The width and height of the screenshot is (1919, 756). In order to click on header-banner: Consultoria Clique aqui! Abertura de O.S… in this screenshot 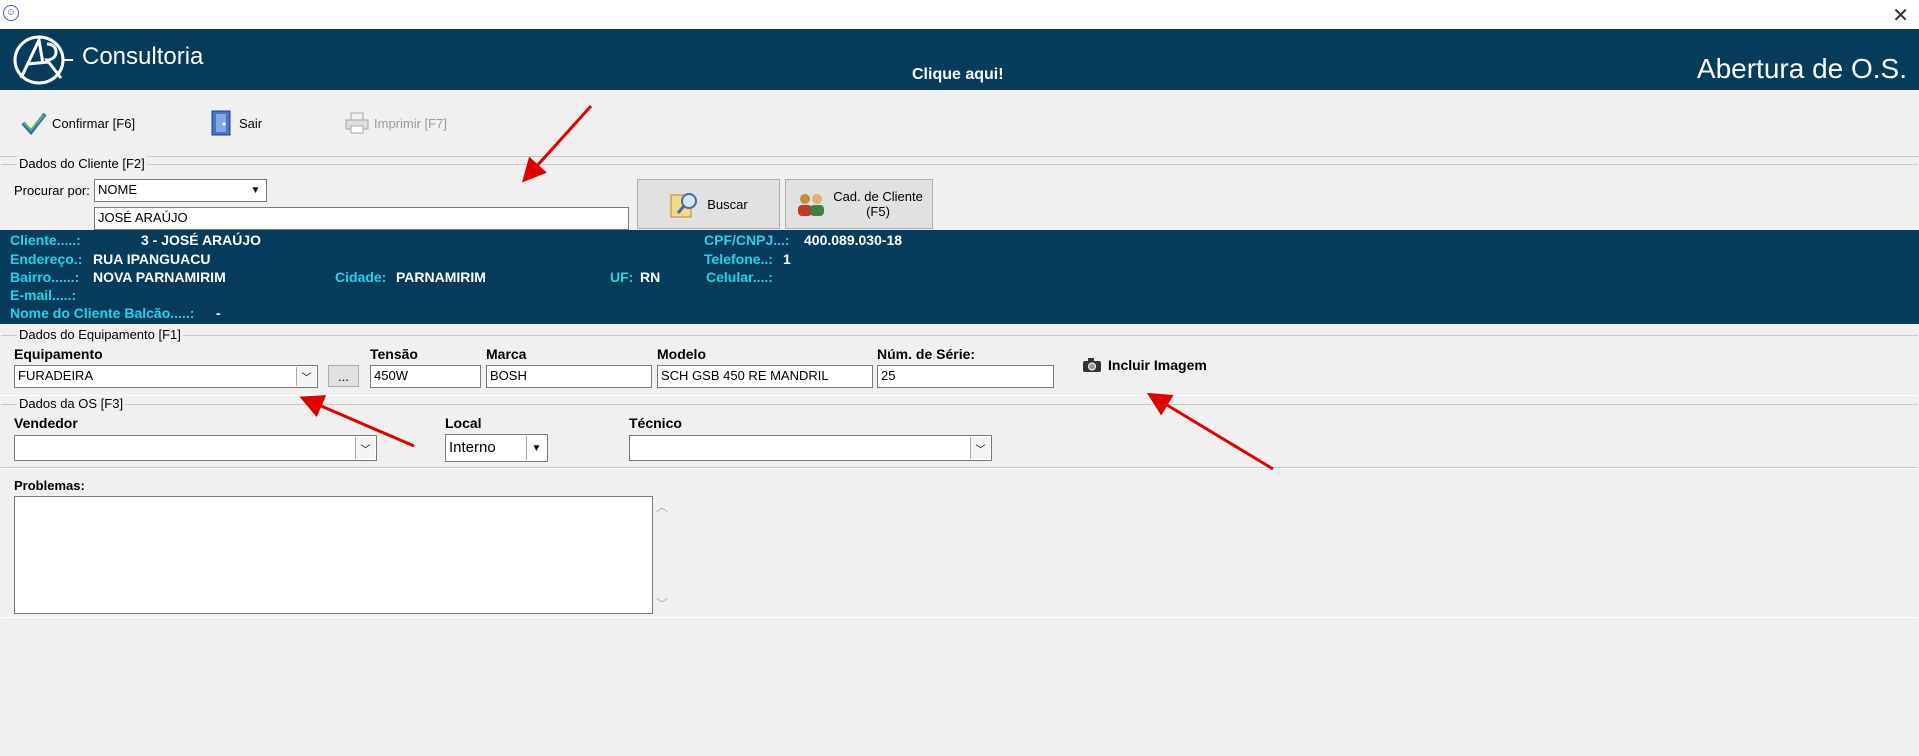, I will do `click(959, 59)`.